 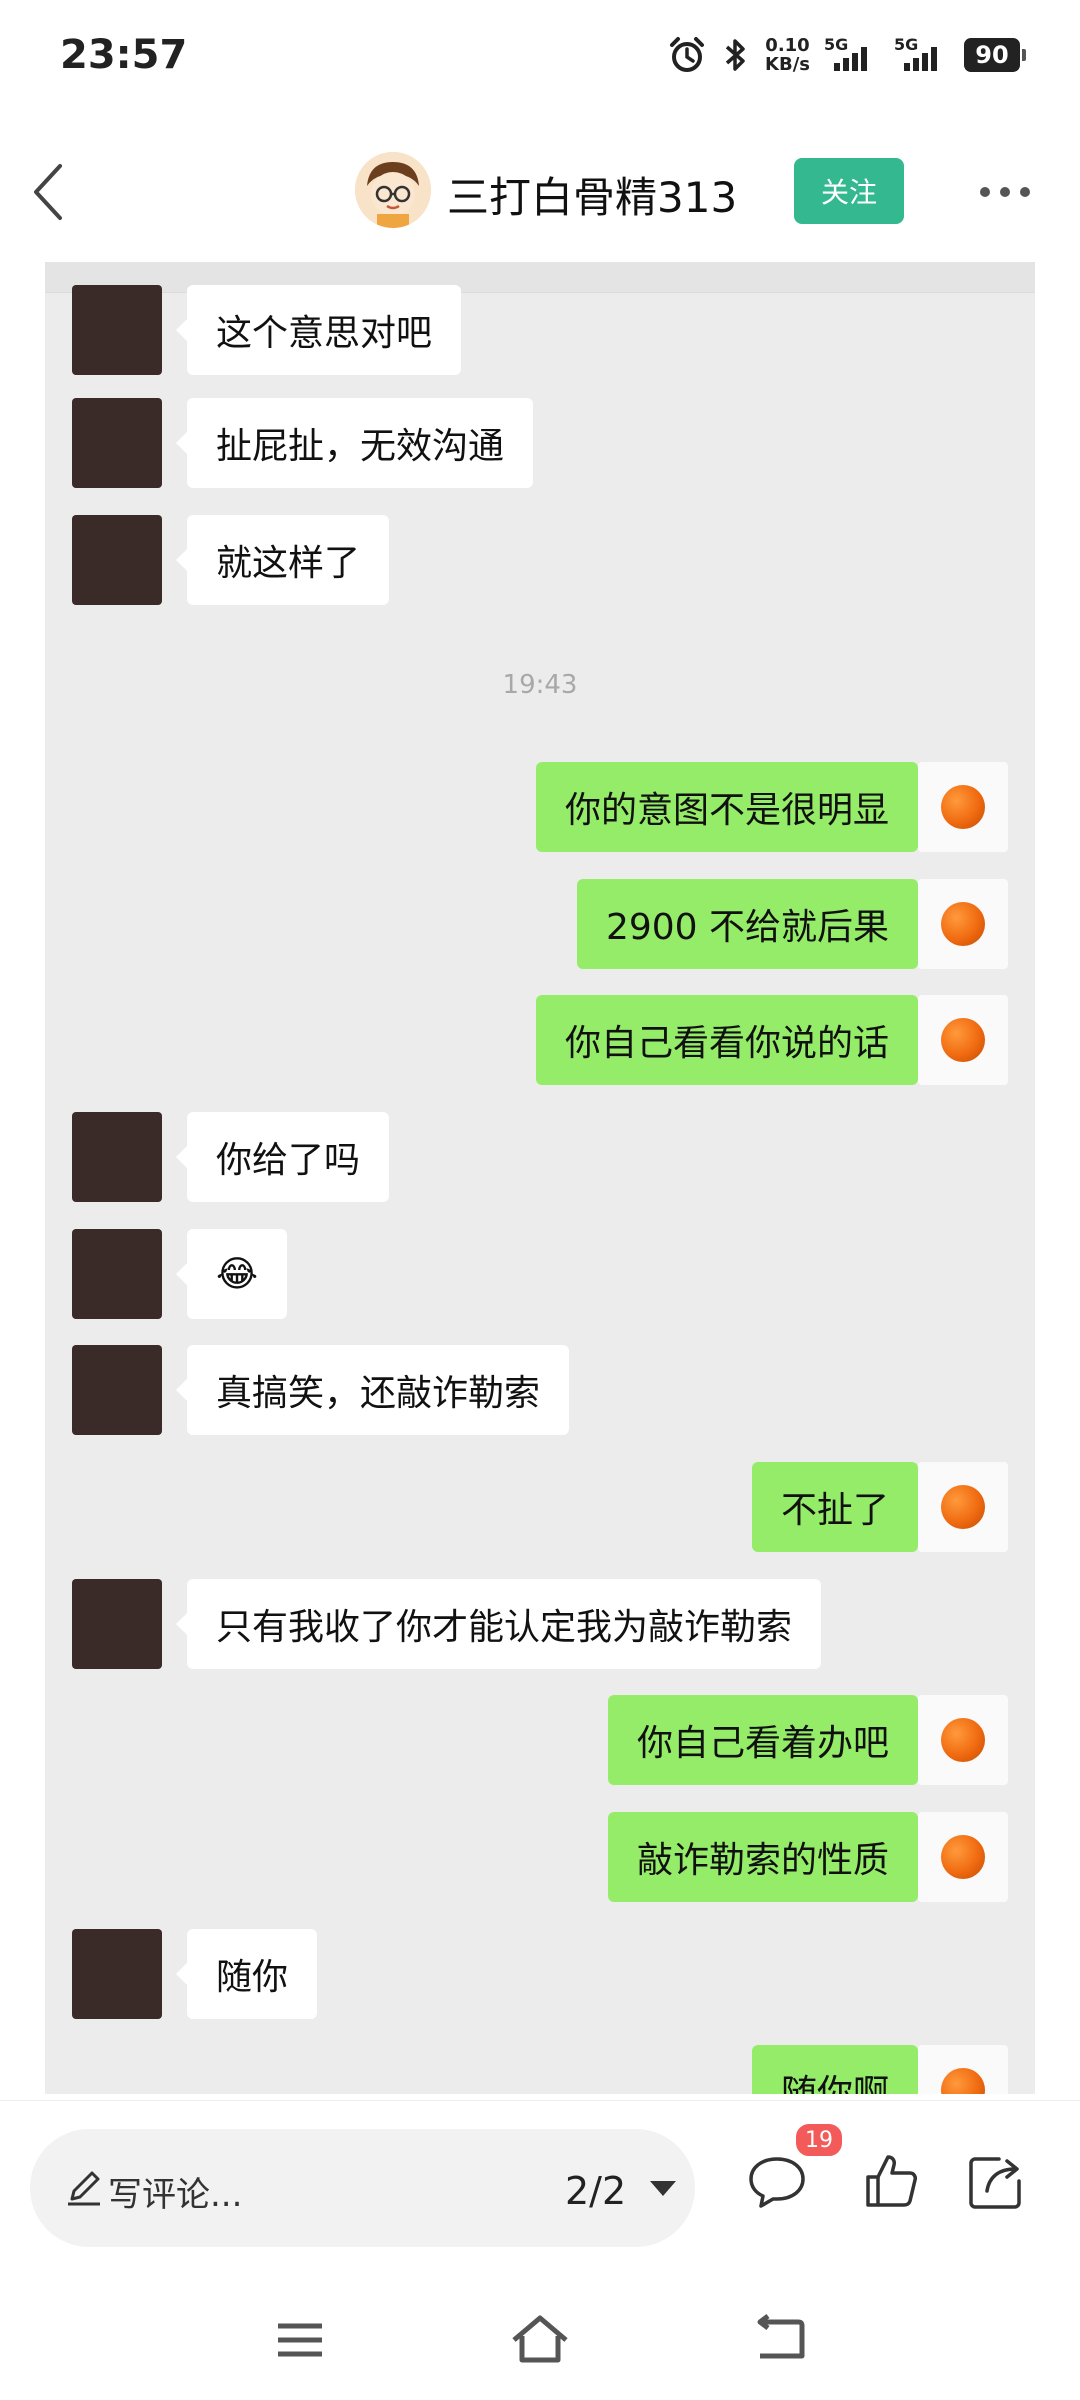 I want to click on chat-message-right: 2900 不给就后果, so click(x=540, y=924).